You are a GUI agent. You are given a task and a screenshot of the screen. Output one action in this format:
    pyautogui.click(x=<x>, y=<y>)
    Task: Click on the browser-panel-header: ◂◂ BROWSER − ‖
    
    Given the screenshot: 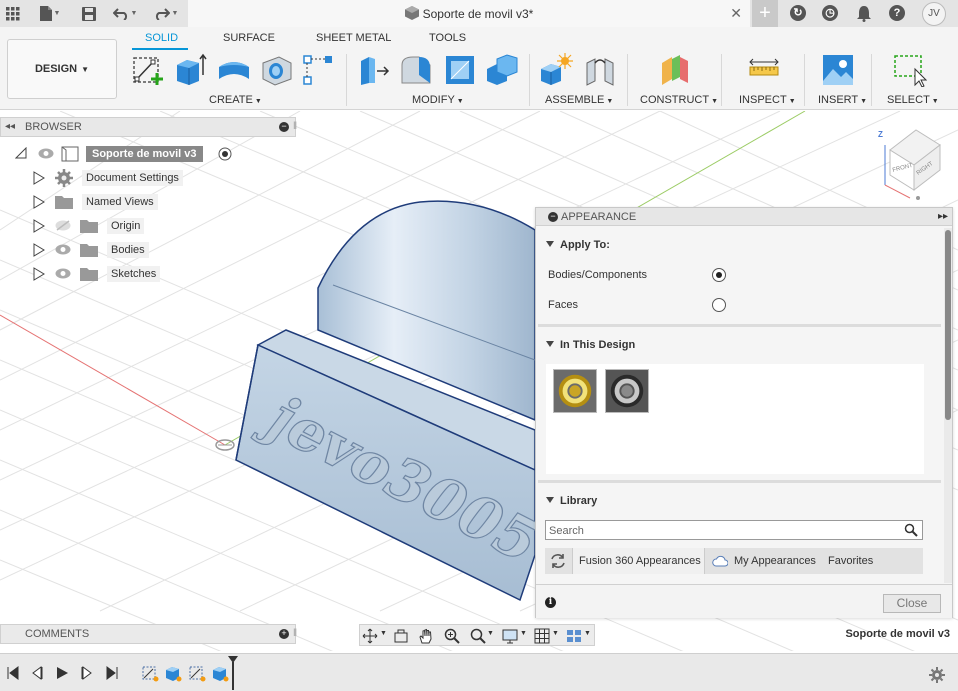 What is the action you would take?
    pyautogui.click(x=148, y=127)
    